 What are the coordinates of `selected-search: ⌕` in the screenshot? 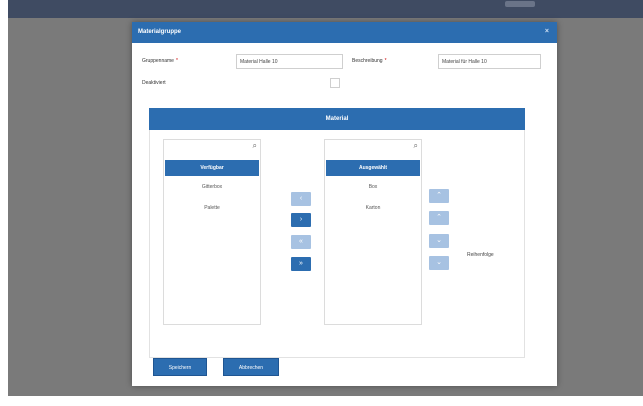 It's located at (373, 147).